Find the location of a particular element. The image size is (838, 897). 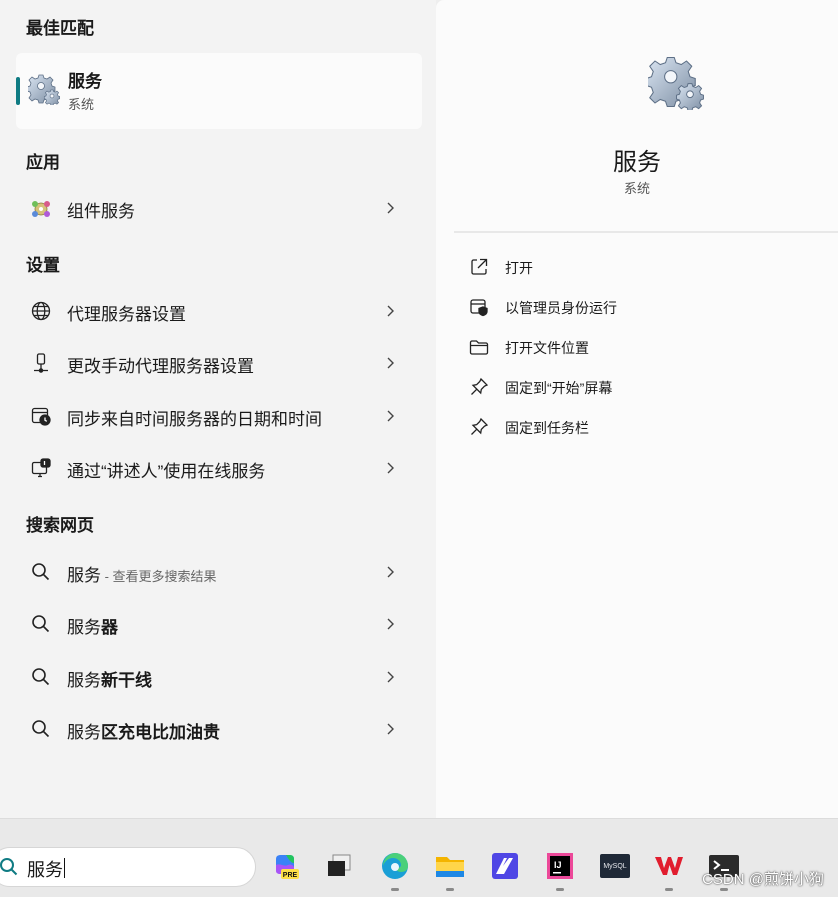

intellij-idea-icon: IJ is located at coordinates (560, 870).